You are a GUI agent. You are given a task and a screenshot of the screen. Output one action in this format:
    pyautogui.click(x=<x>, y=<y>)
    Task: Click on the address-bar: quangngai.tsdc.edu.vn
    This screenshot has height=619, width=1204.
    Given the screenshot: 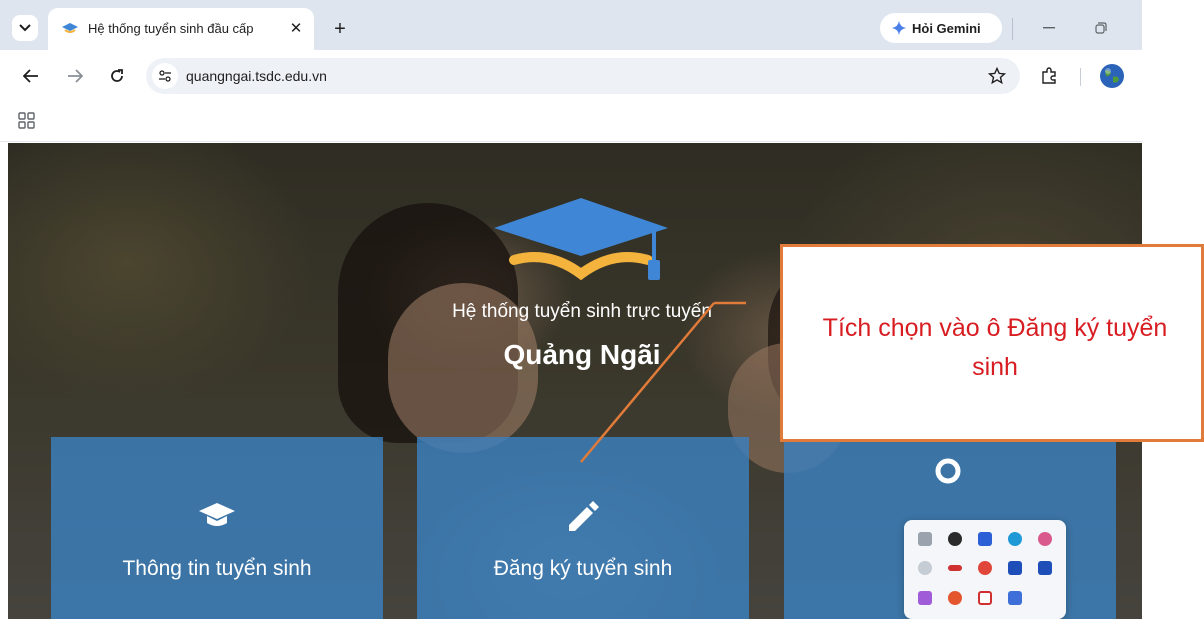 What is the action you would take?
    pyautogui.click(x=583, y=76)
    